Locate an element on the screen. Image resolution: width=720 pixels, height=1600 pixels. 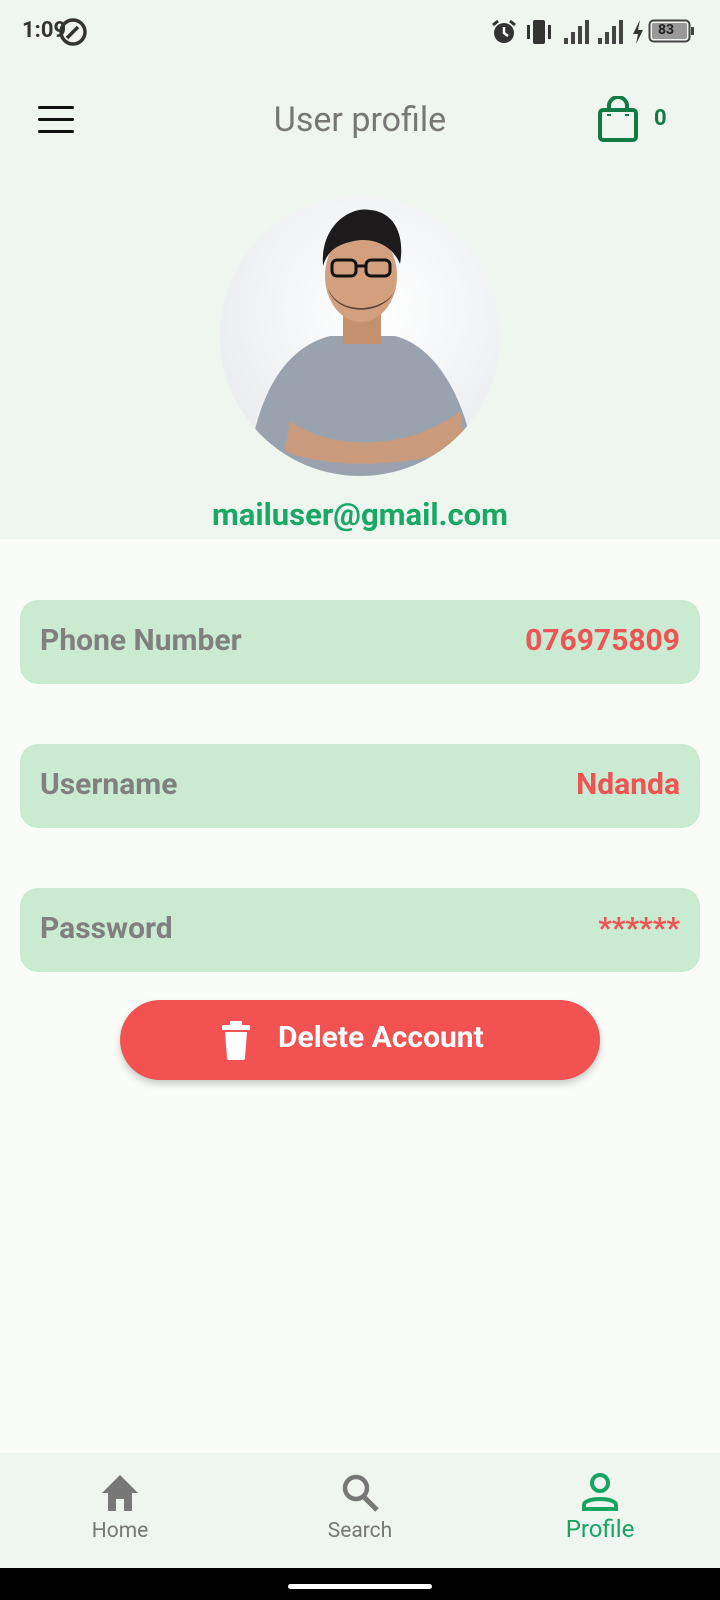
field-label: Username is located at coordinates (109, 784).